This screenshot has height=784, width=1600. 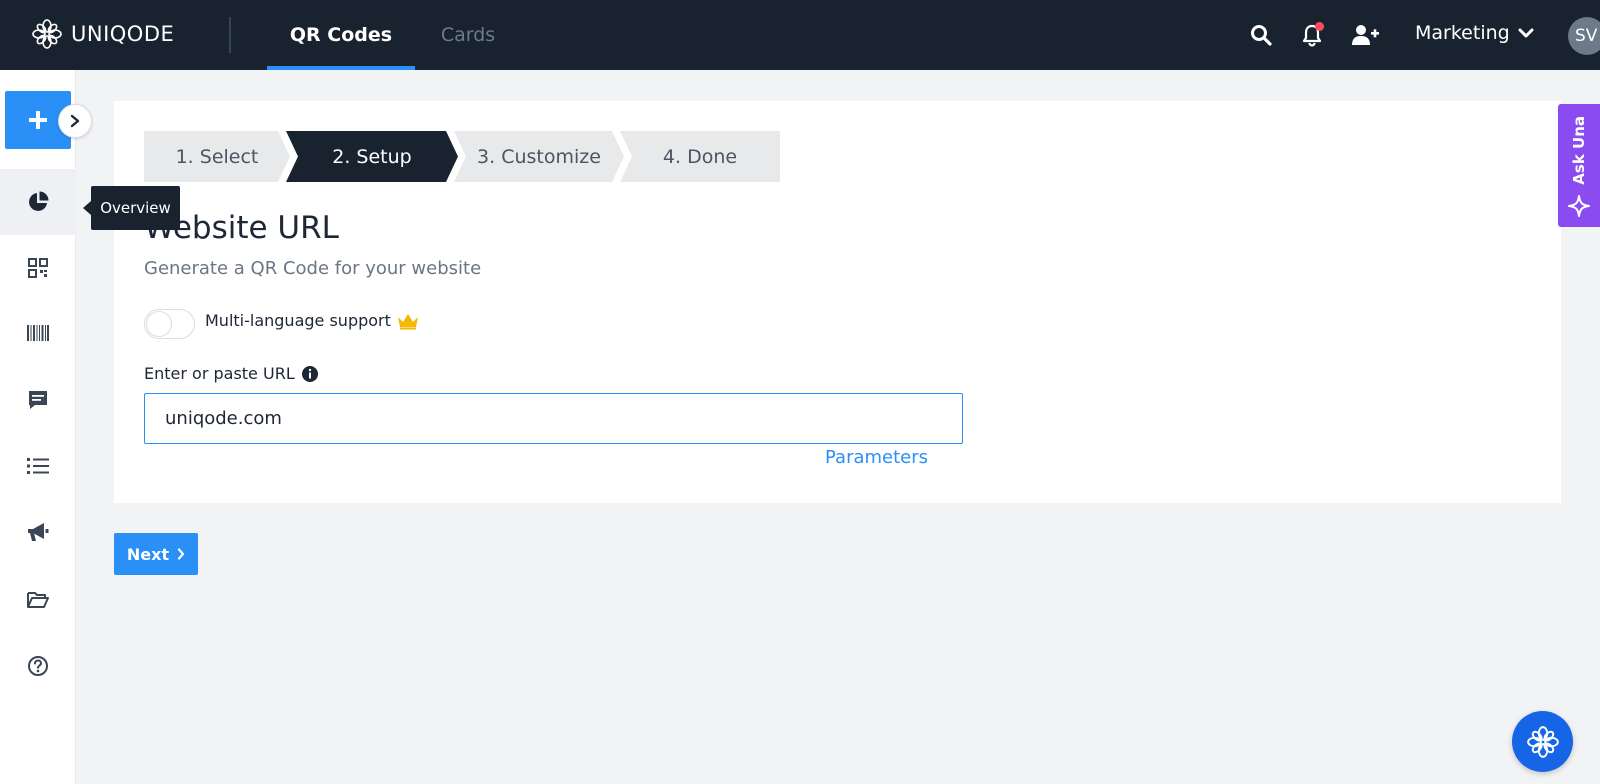 I want to click on tab-qr-codes: QR Codes, so click(x=341, y=35).